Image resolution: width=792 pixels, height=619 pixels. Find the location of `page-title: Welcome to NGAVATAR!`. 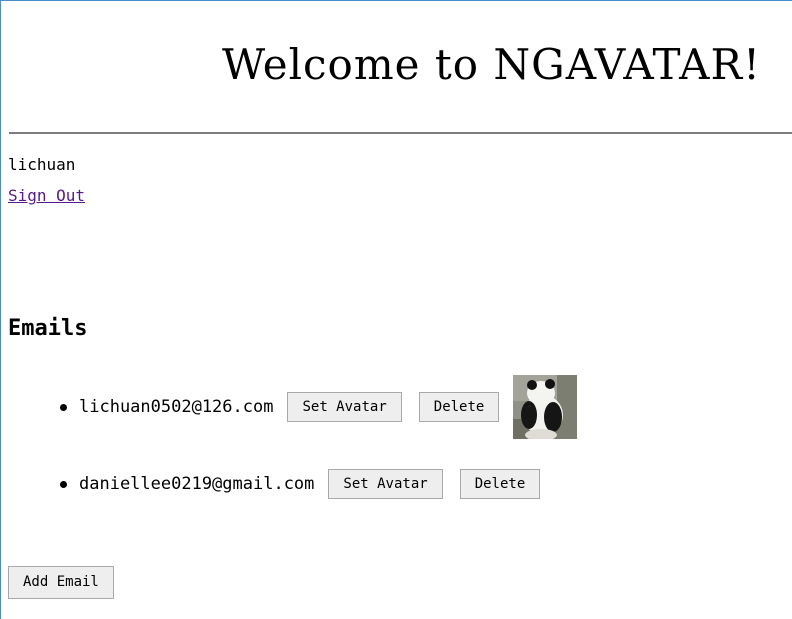

page-title: Welcome to NGAVATAR! is located at coordinates (491, 64).